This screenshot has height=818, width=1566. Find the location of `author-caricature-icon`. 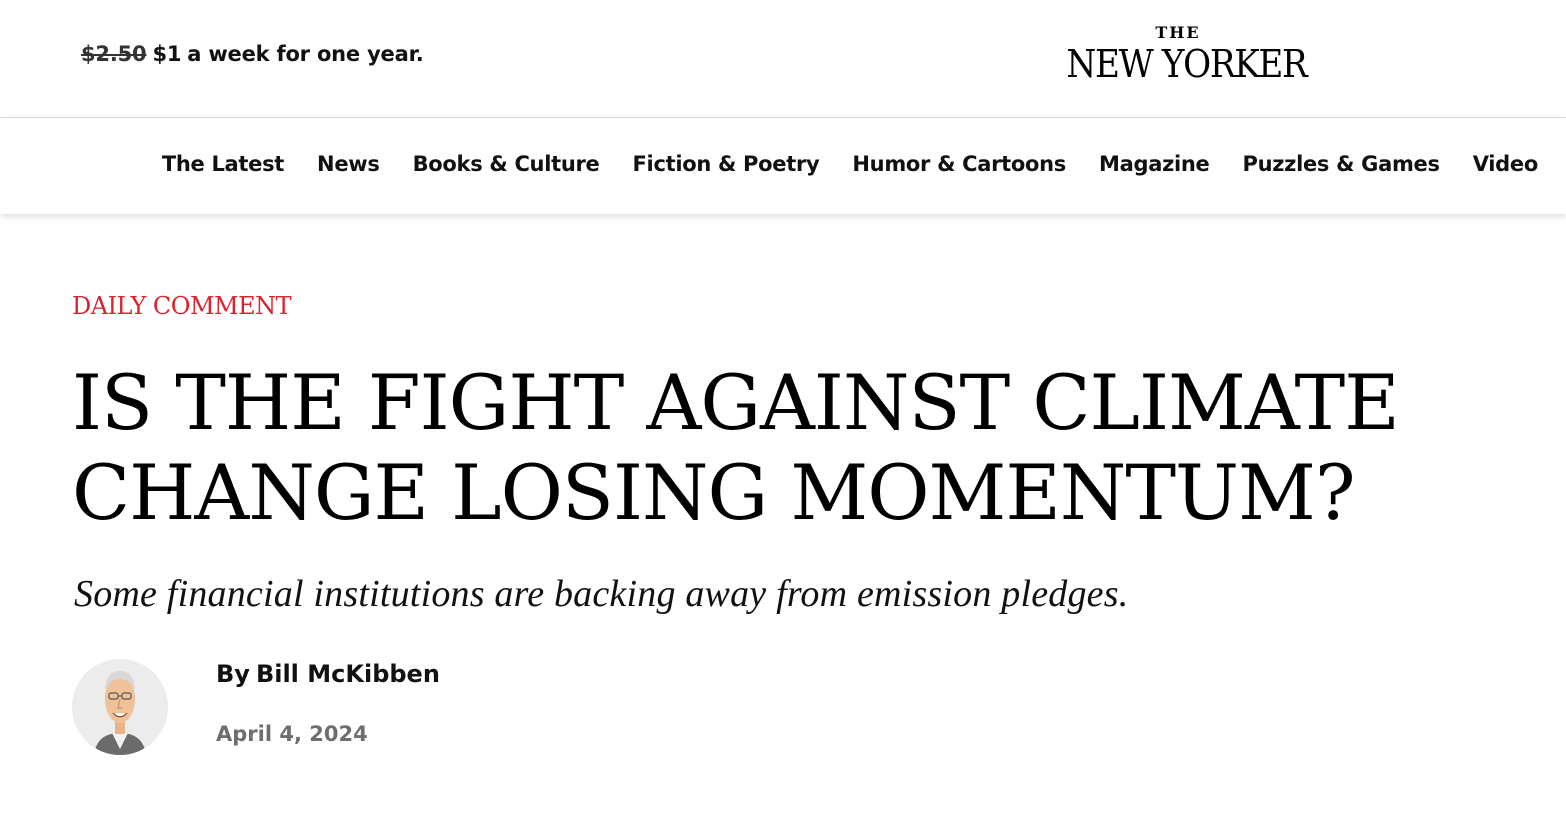

author-caricature-icon is located at coordinates (120, 707).